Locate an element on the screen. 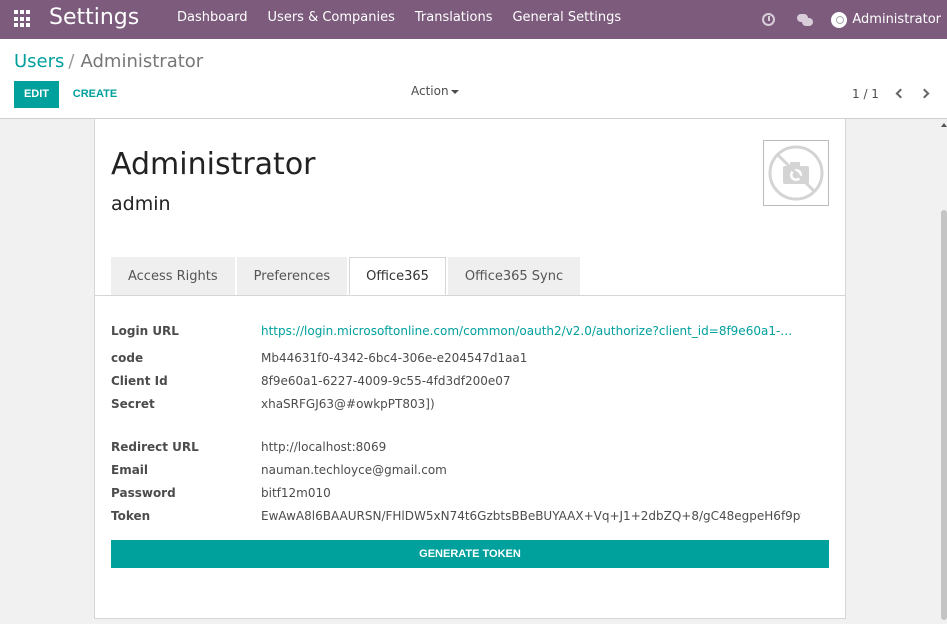 The image size is (947, 624). pager-next-button is located at coordinates (925, 94).